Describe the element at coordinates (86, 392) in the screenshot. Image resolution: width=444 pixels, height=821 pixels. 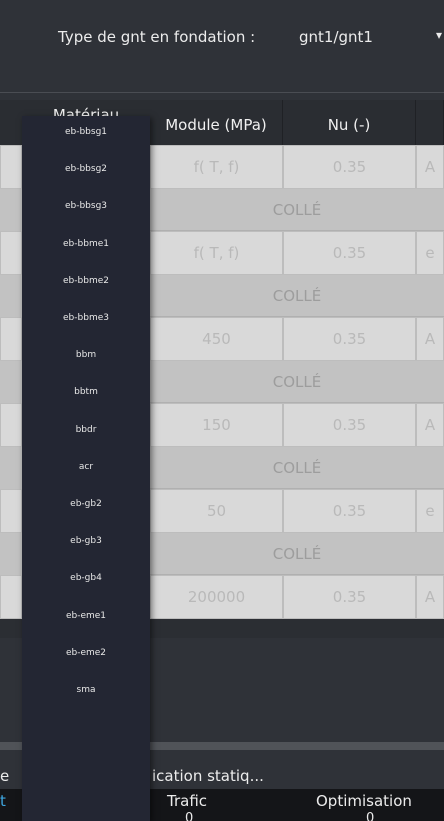
I see `dropdown-option: bbtm` at that location.